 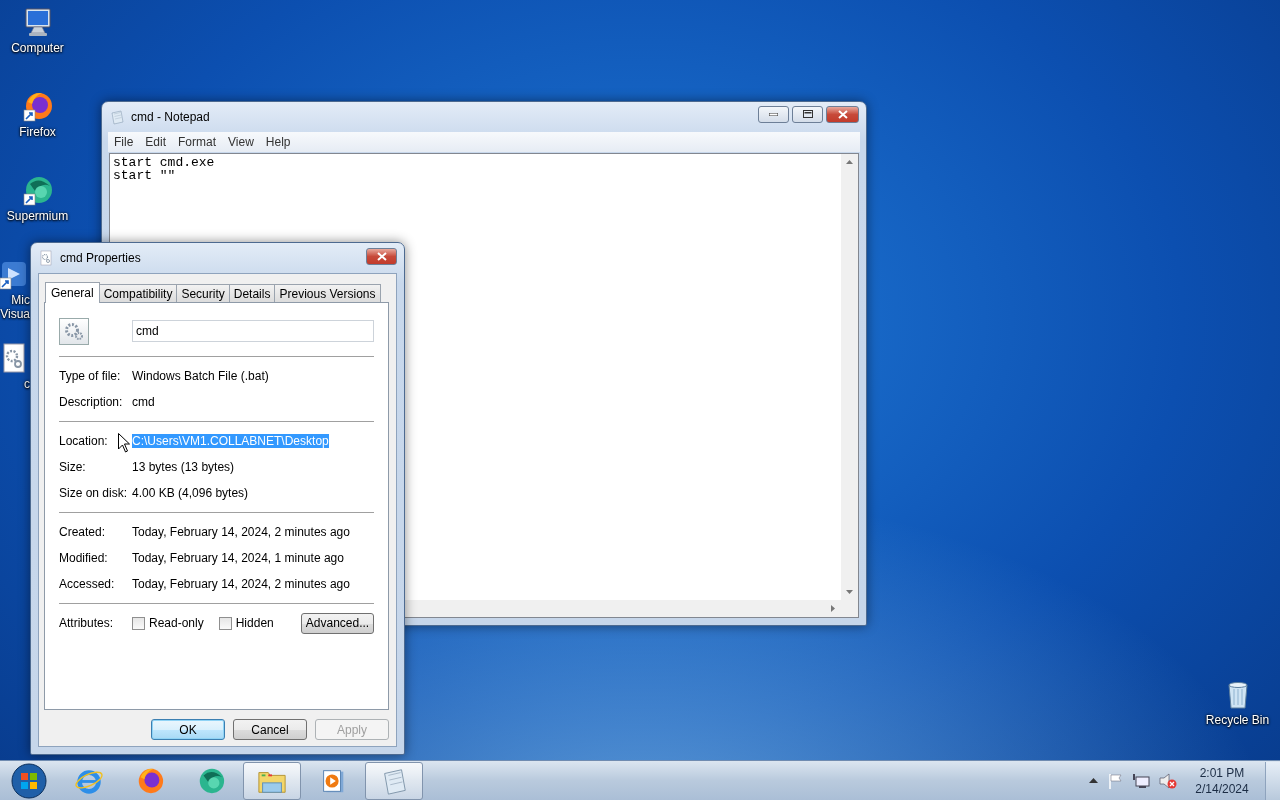 What do you see at coordinates (15, 307) in the screenshot?
I see `desktop-icon-label: Mic Visua` at bounding box center [15, 307].